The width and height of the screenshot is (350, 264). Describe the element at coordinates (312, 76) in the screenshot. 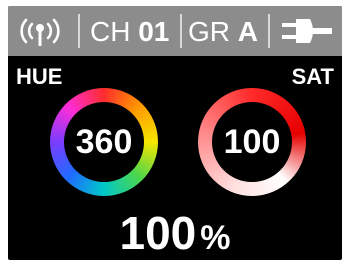

I see `saturation-label: SAT` at that location.